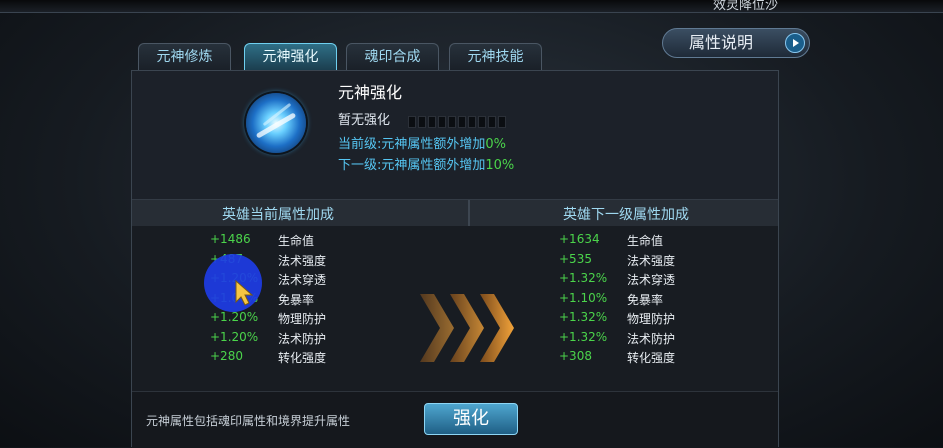 The image size is (943, 448). I want to click on next-stat-name: 转化强度, so click(651, 358).